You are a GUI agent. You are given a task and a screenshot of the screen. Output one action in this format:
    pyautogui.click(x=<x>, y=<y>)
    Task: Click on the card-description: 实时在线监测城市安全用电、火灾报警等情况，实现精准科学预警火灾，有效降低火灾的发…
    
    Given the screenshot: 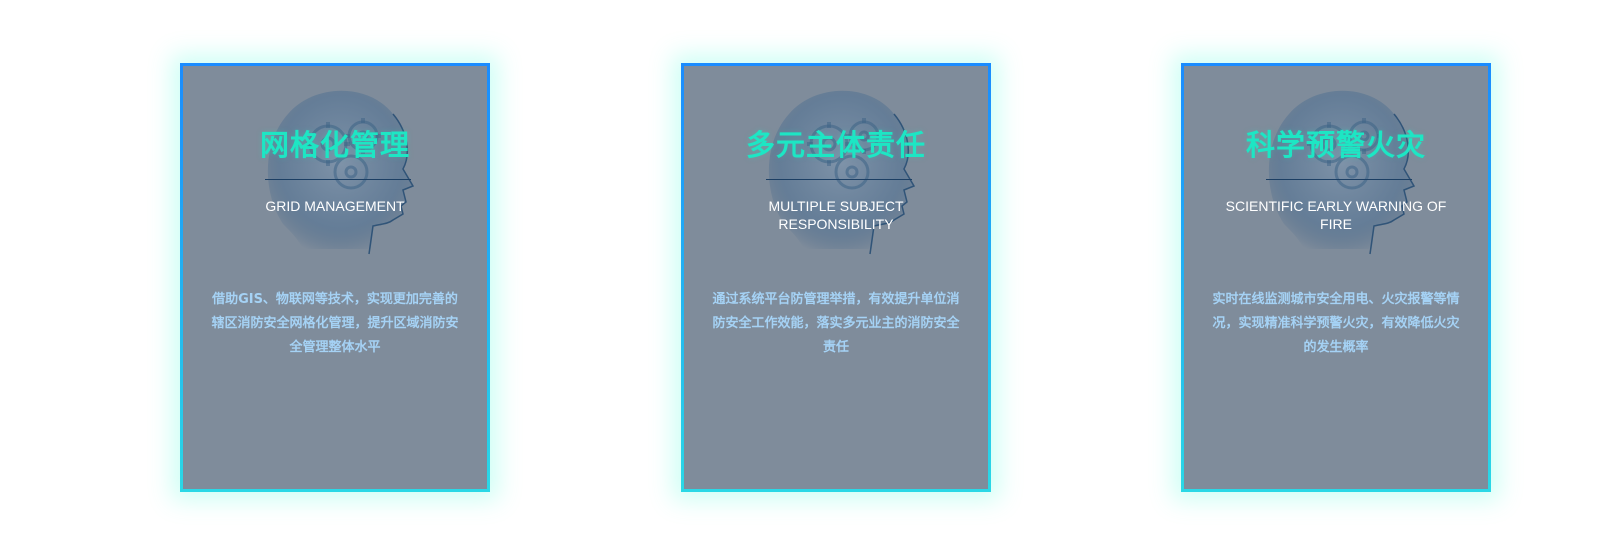 What is the action you would take?
    pyautogui.click(x=1336, y=323)
    